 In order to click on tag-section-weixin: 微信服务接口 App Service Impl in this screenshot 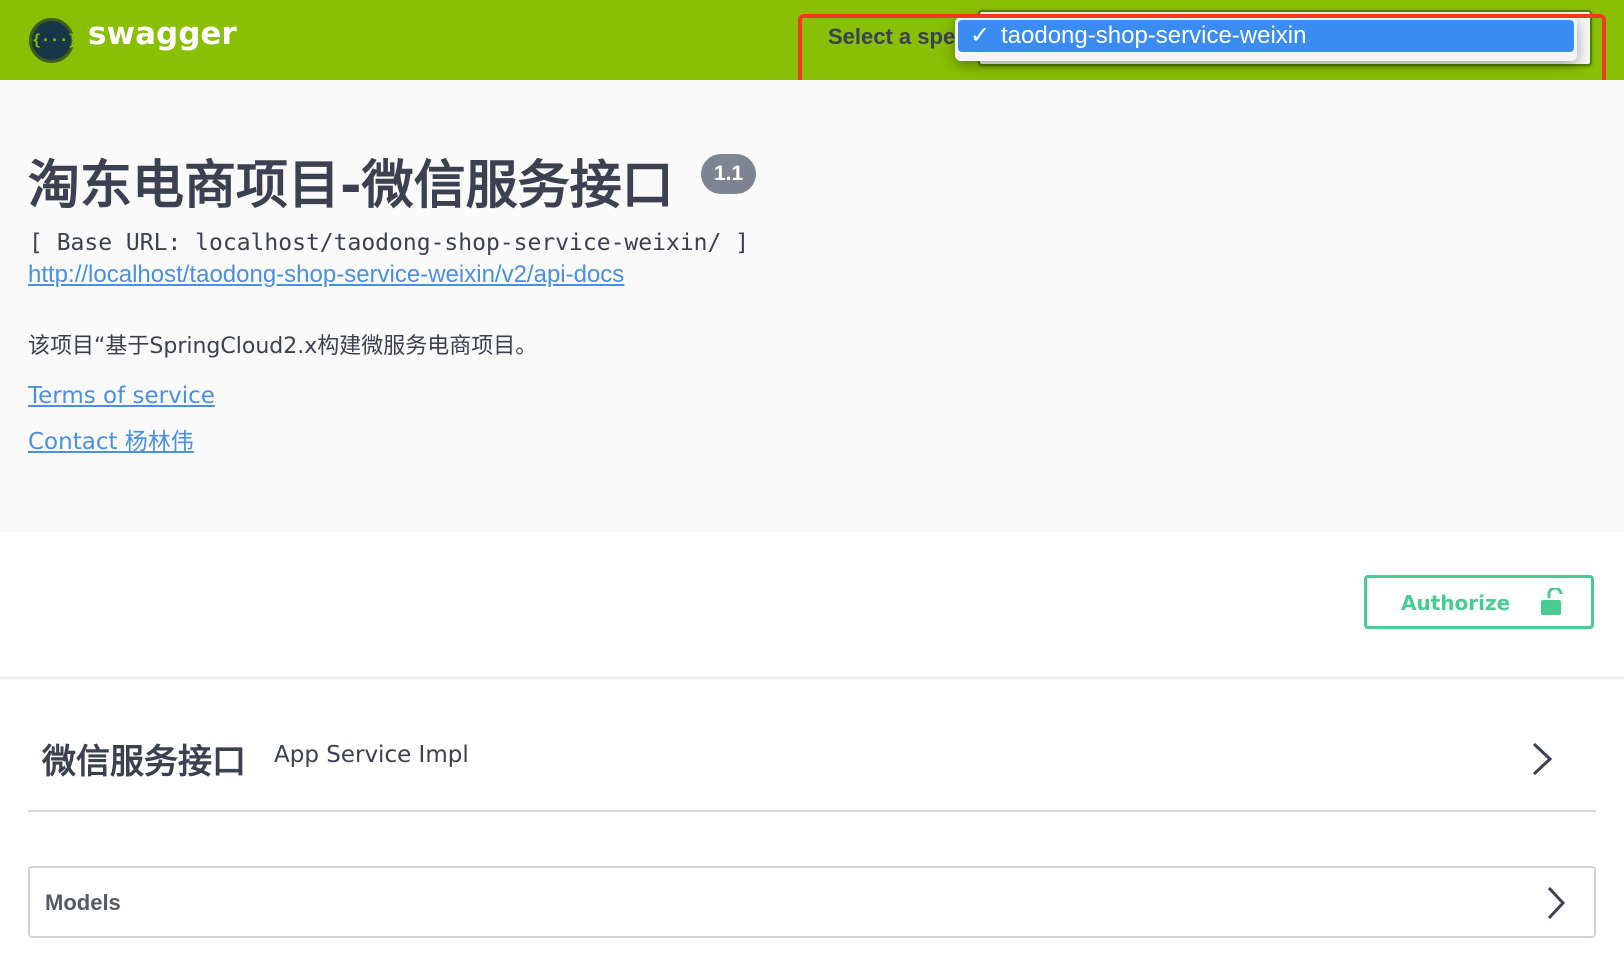, I will do `click(812, 766)`.